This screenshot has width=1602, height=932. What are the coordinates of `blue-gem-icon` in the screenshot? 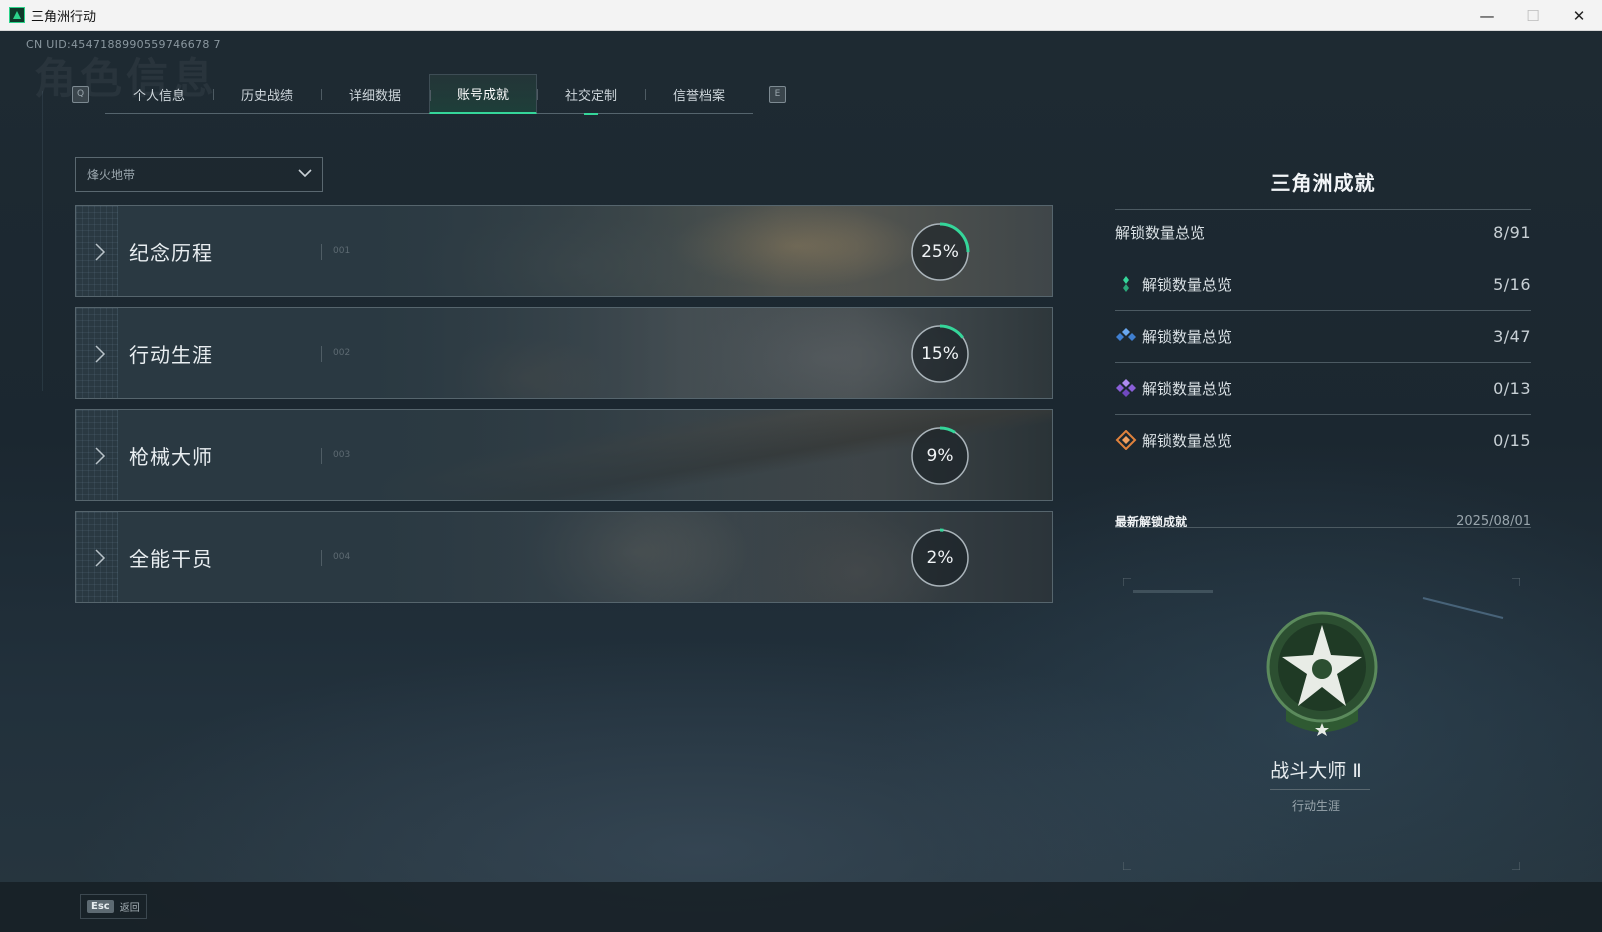 It's located at (1126, 334).